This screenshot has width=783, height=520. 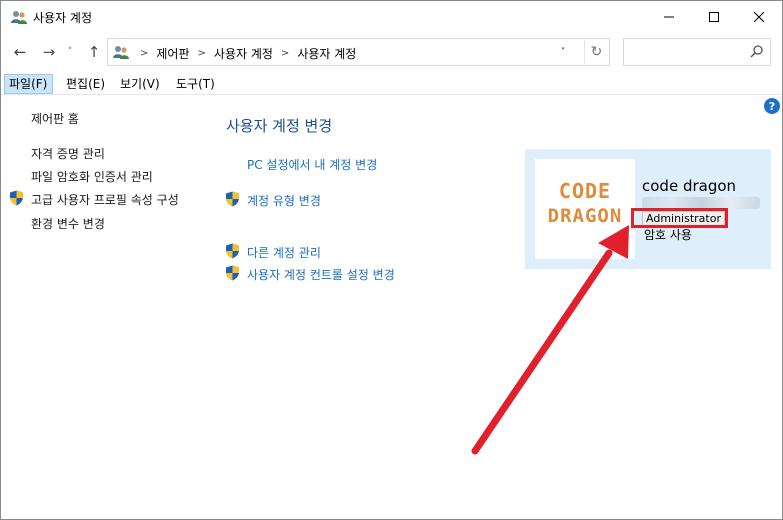 I want to click on breadcrumb: > 제어판 > 사용자 계정 > 사용자 계정, so click(x=244, y=53).